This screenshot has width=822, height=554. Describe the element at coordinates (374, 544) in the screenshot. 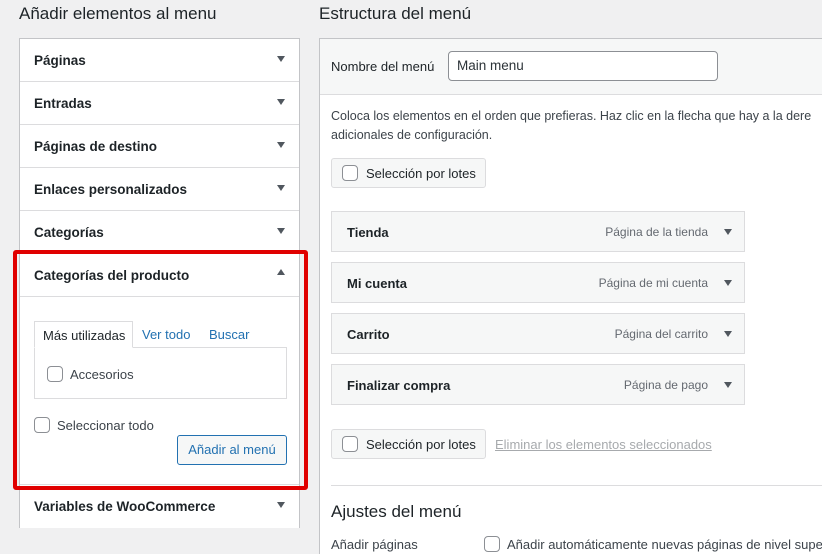

I see `add-pages-label: Añadir páginas` at that location.